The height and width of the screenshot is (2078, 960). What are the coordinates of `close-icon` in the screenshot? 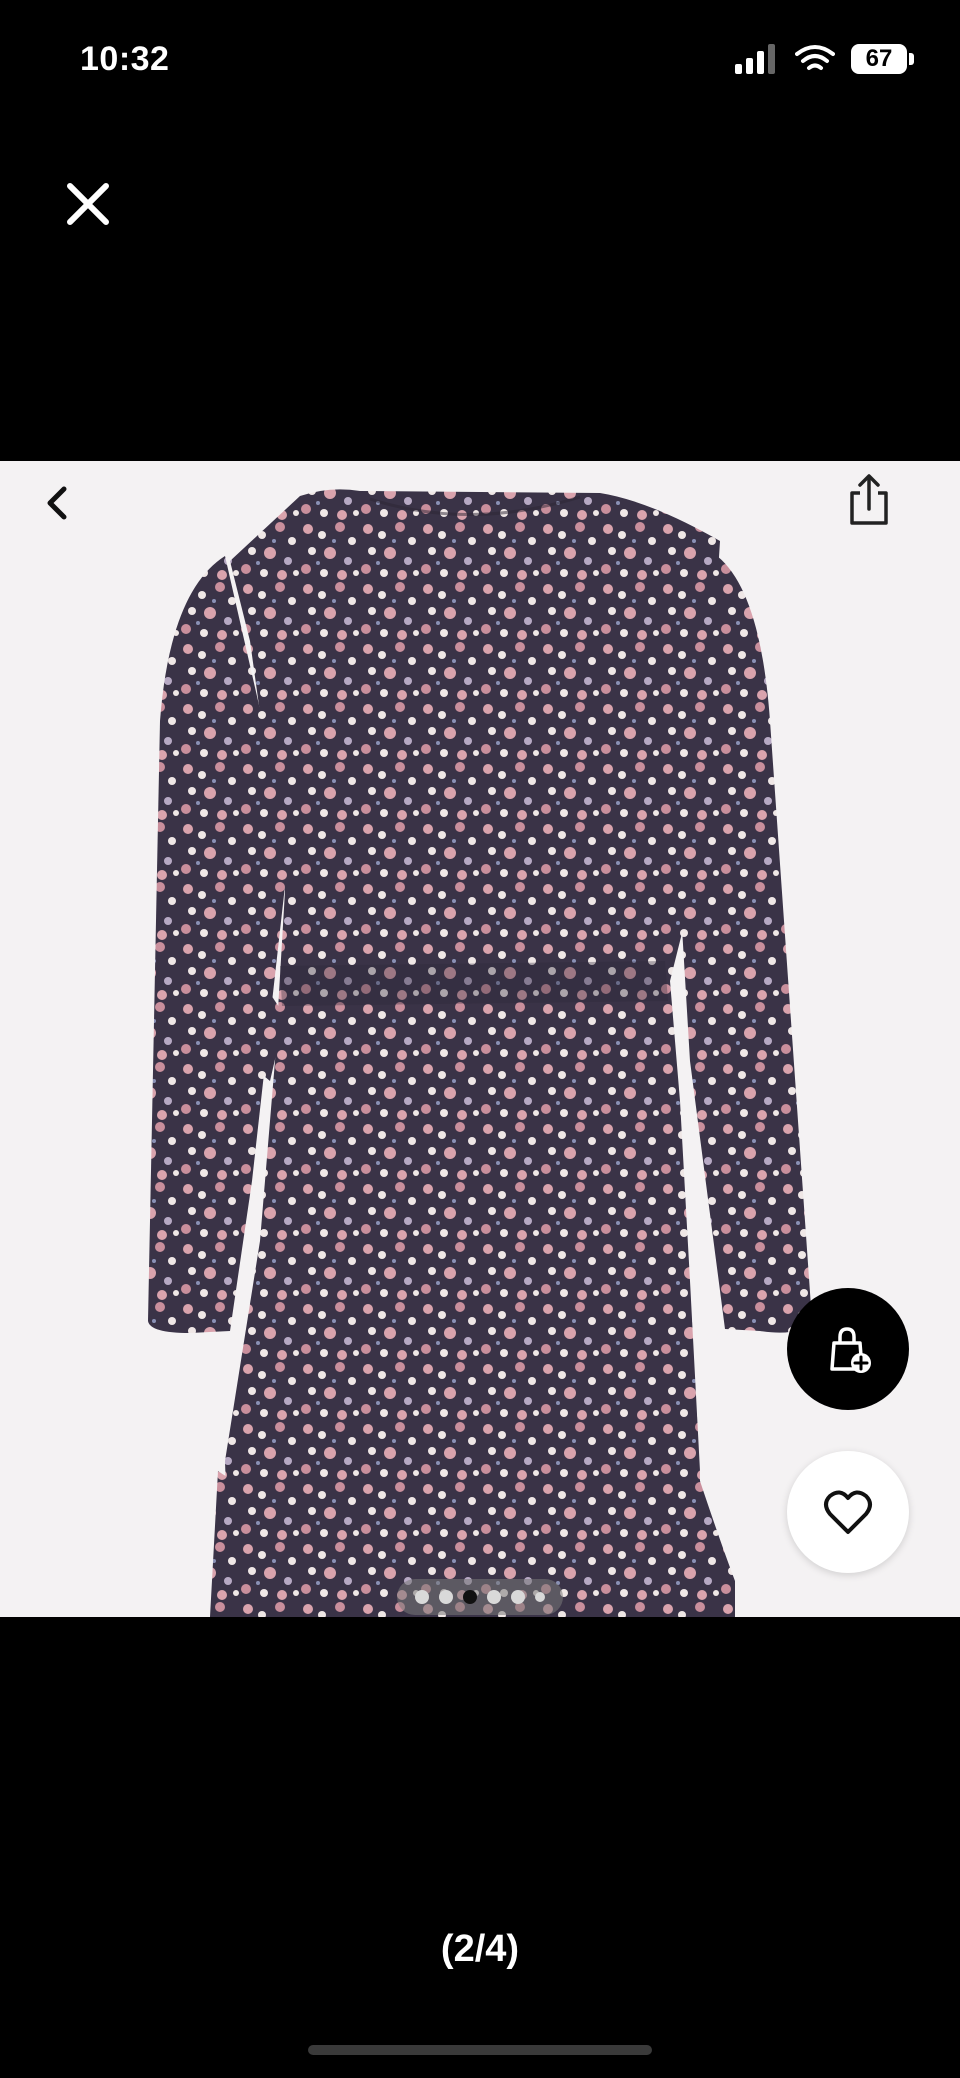 It's located at (88, 204).